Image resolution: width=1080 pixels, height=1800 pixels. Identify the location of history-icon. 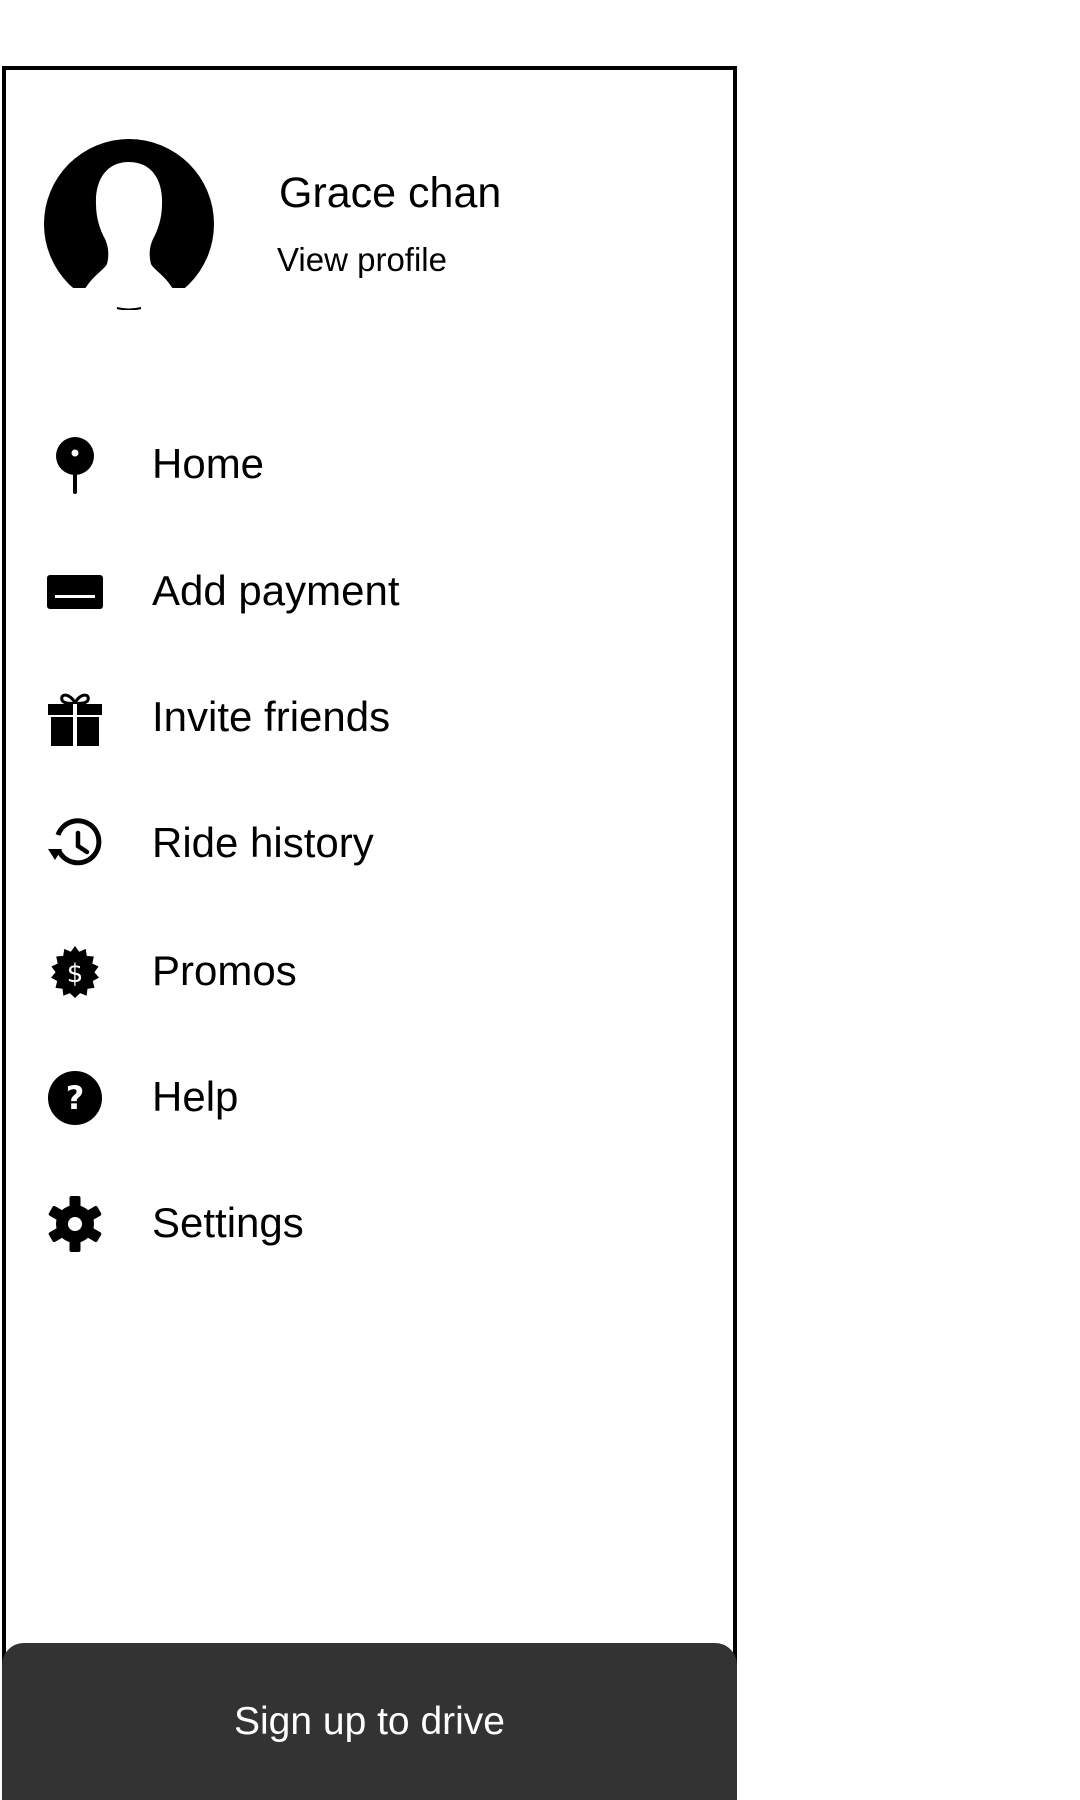
(75, 844).